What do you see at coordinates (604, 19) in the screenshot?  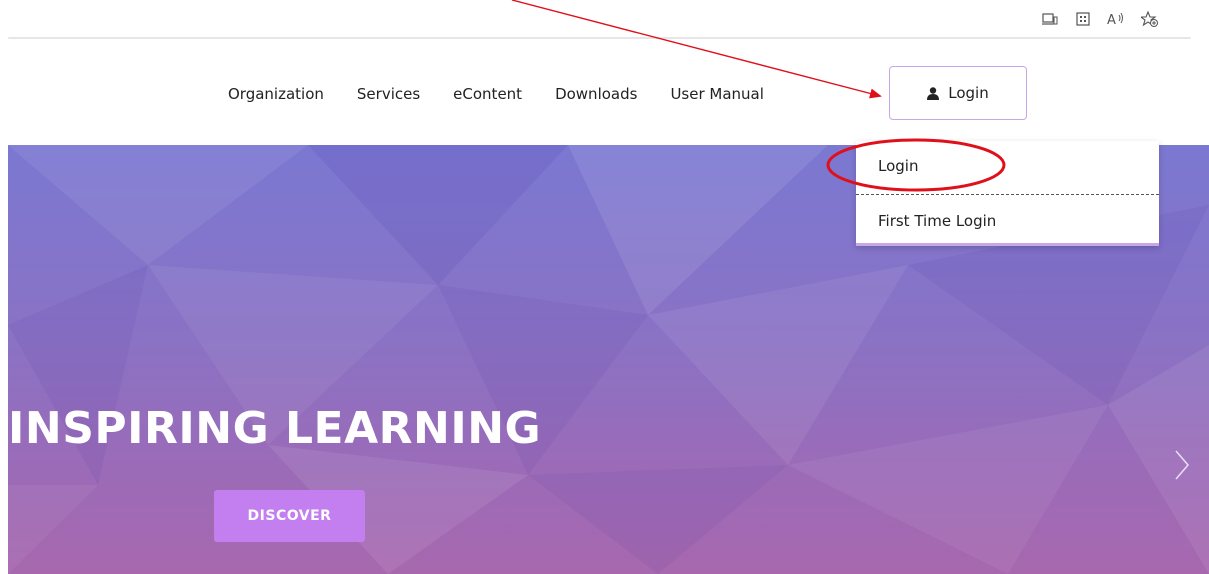 I see `browser-toolbar: A` at bounding box center [604, 19].